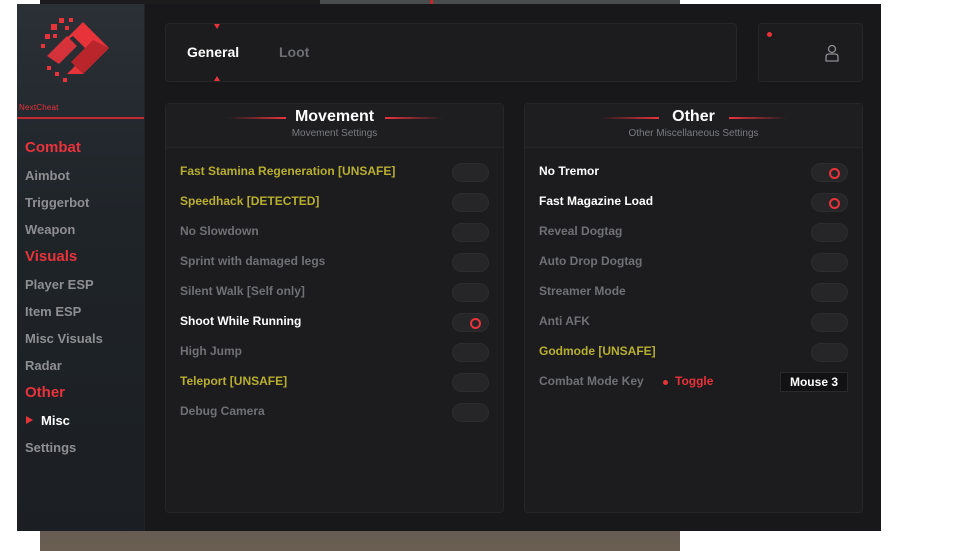  Describe the element at coordinates (84, 365) in the screenshot. I see `sidebar-item-radar: Radar` at that location.